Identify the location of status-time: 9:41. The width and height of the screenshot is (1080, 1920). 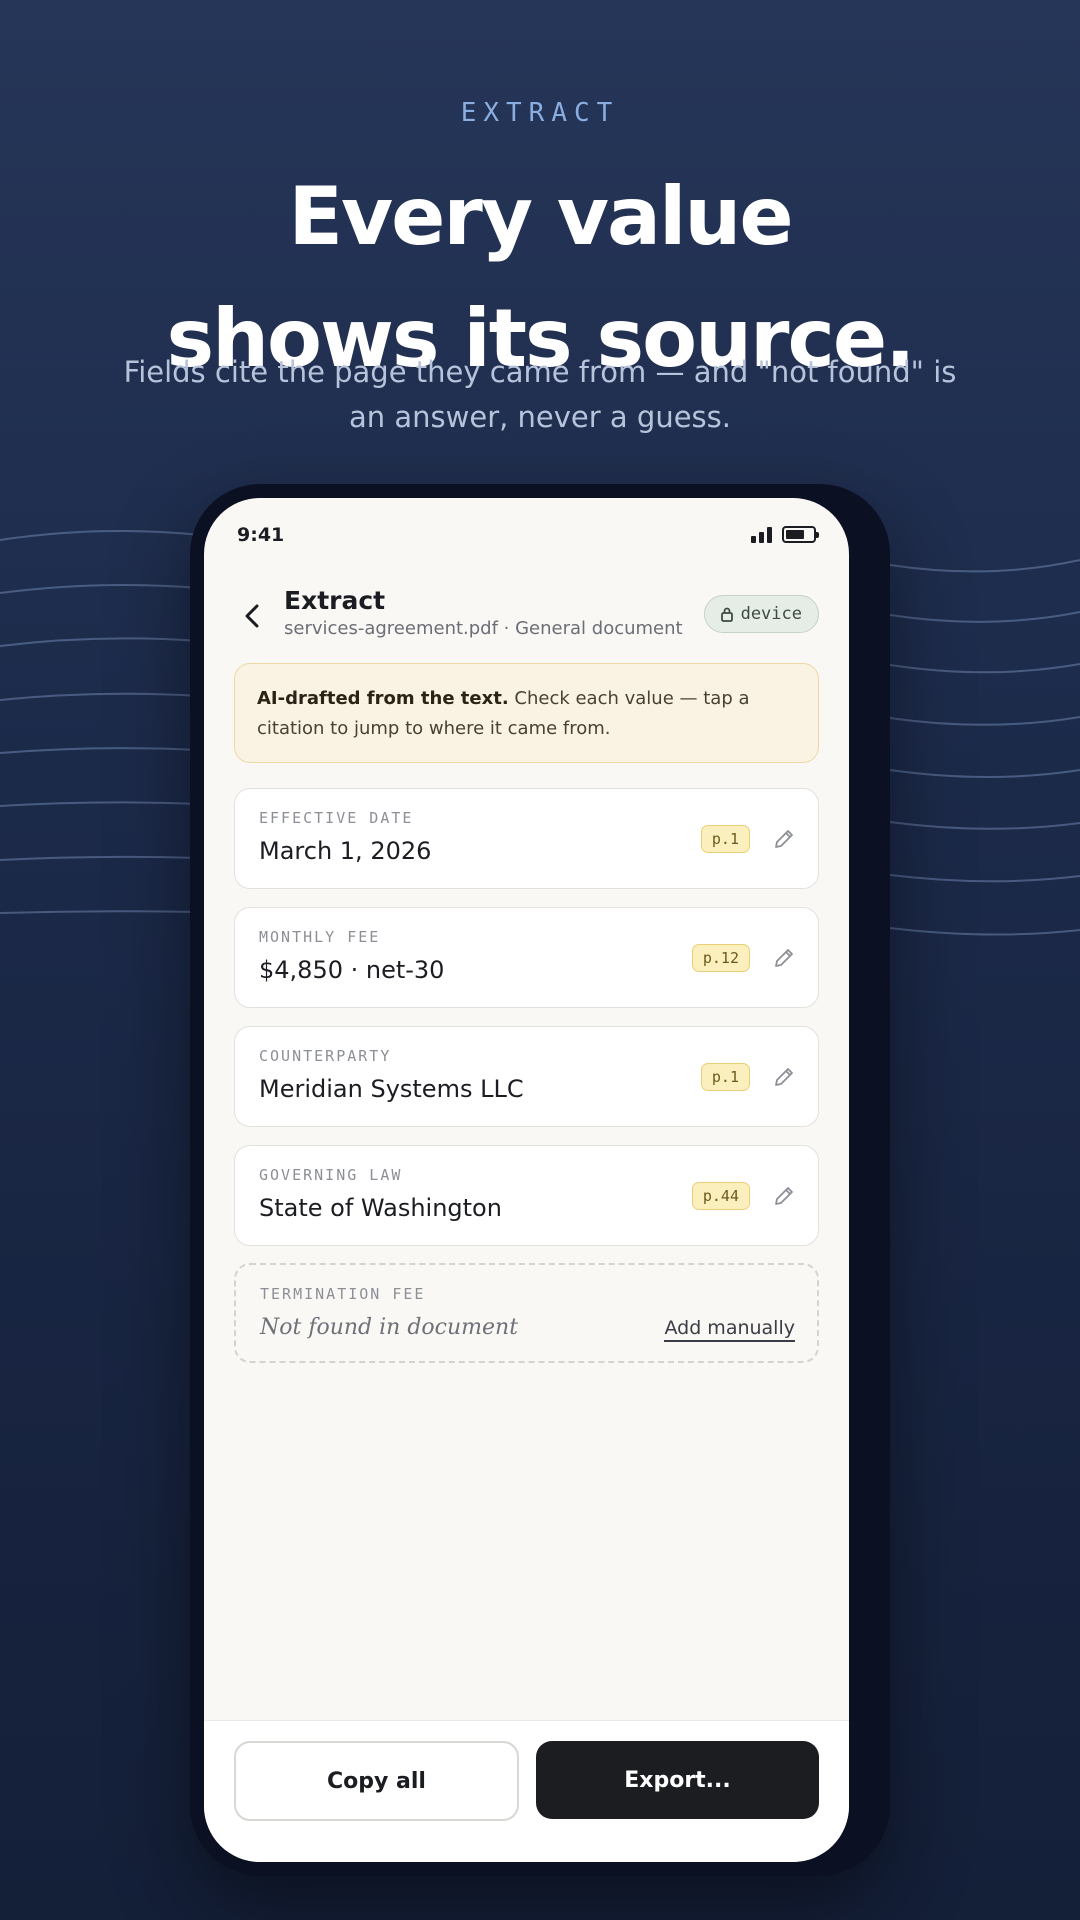
(261, 535).